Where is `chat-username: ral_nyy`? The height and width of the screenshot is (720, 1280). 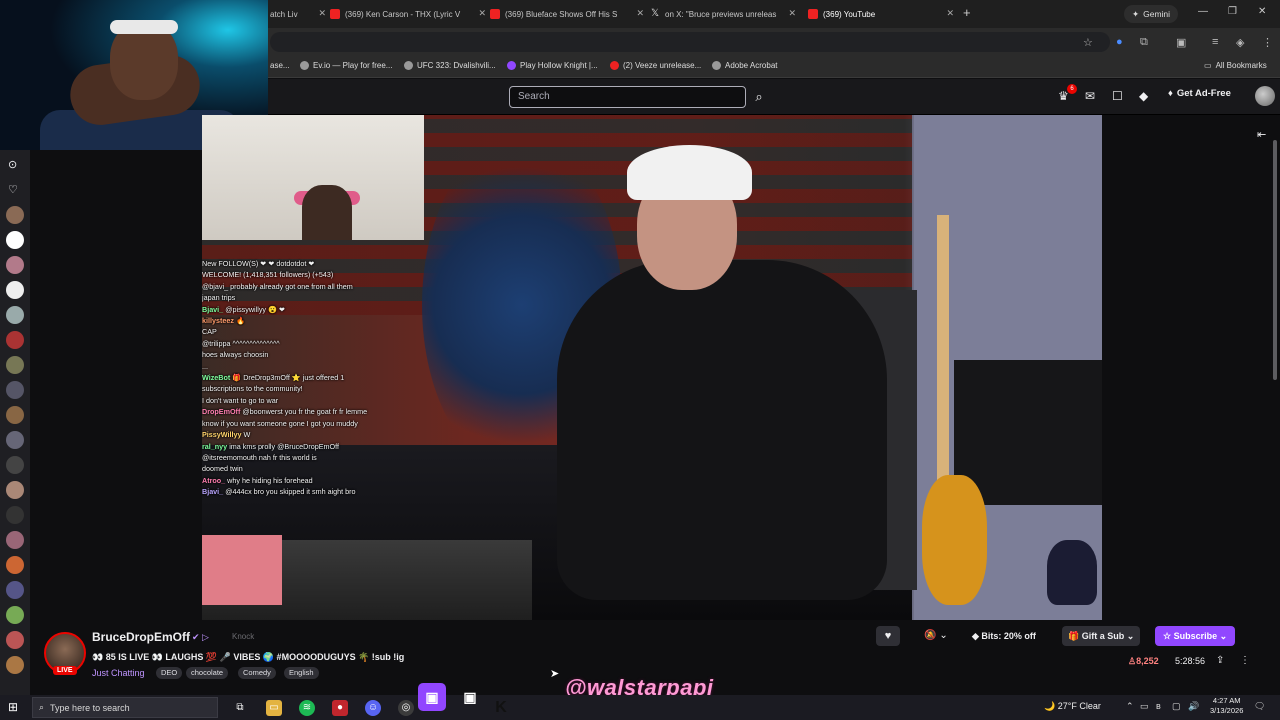
chat-username: ral_nyy is located at coordinates (214, 446).